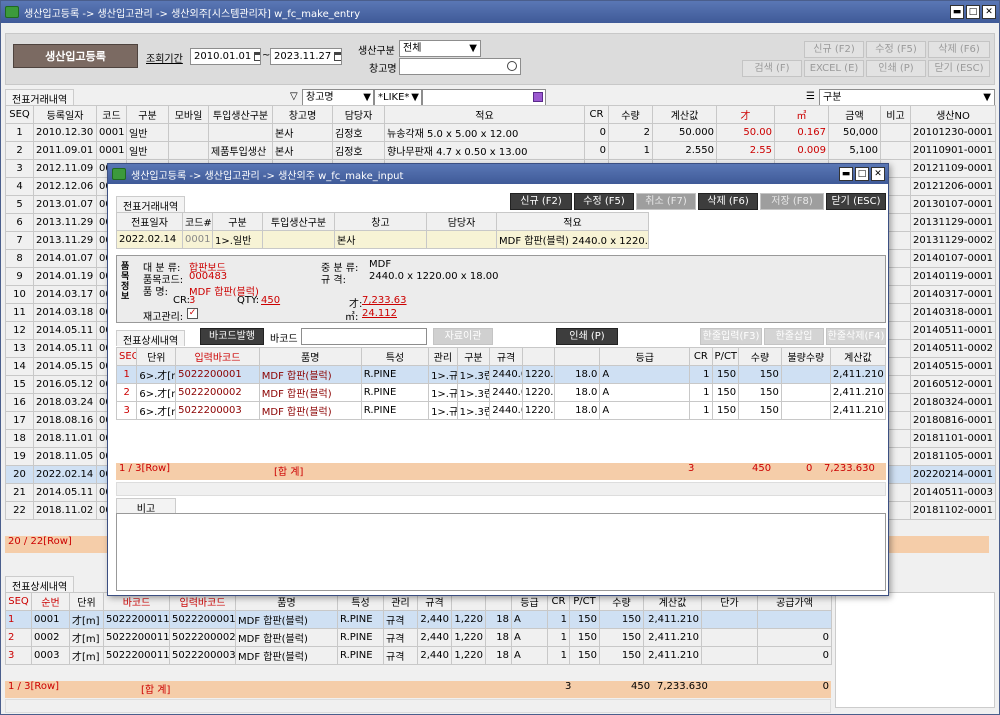  I want to click on table-cell: 김정호, so click(358, 150).